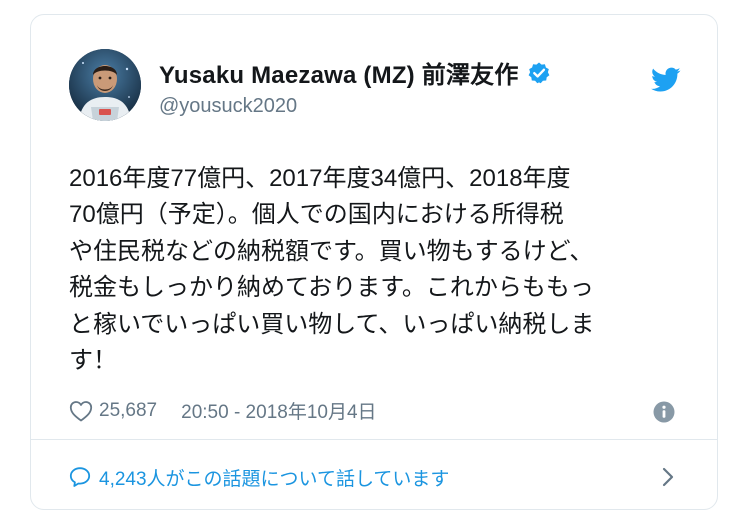  I want to click on verified-badge-icon, so click(539, 73).